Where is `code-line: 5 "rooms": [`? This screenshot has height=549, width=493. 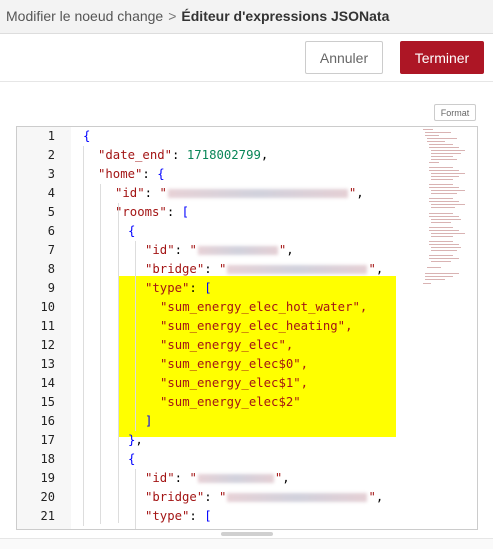
code-line: 5 "rooms": [ is located at coordinates (247, 212).